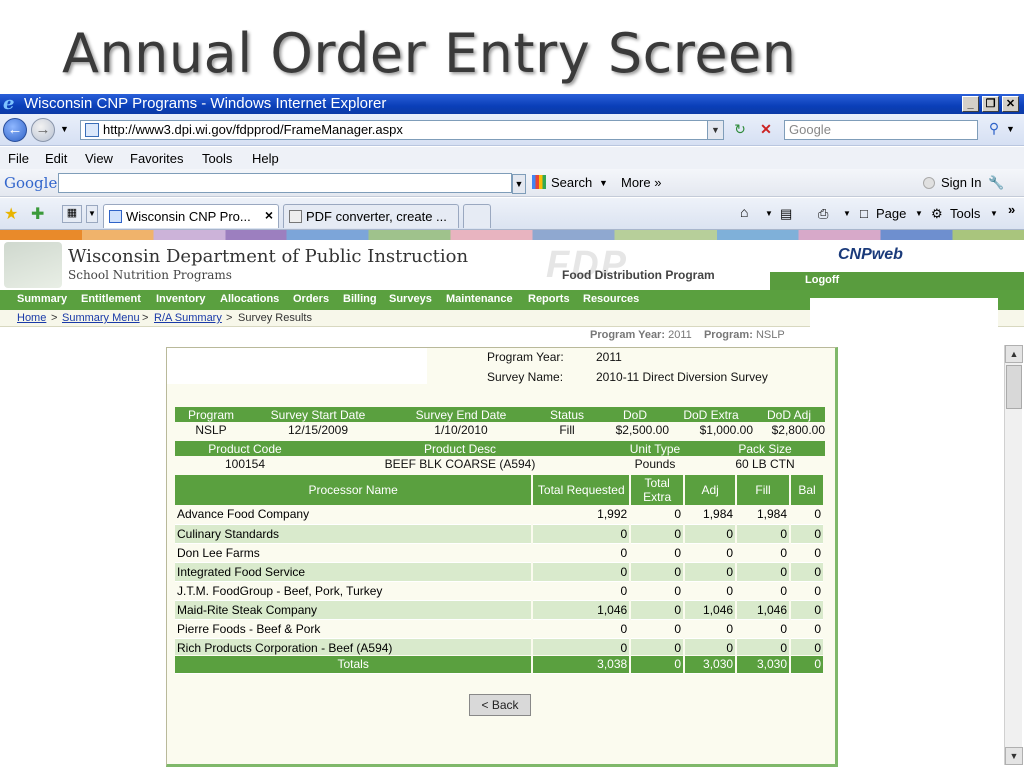  What do you see at coordinates (822, 280) in the screenshot?
I see `logoff-link: Logoff` at bounding box center [822, 280].